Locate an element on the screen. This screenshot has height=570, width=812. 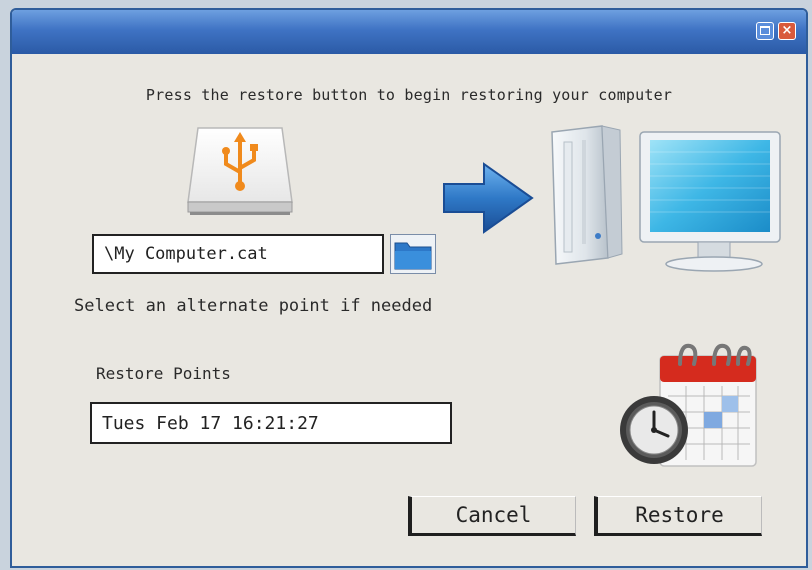
close-button: × is located at coordinates (787, 31).